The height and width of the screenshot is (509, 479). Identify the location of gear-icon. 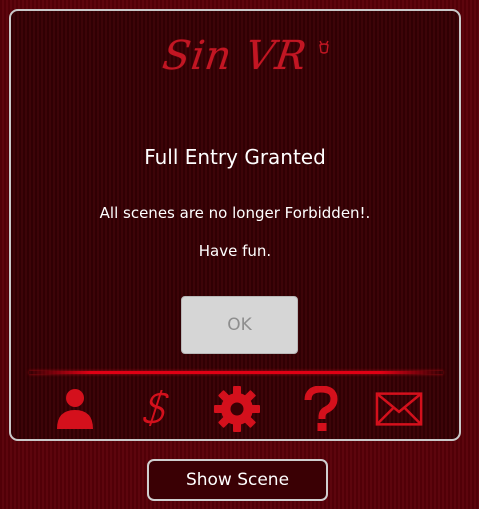
(237, 409).